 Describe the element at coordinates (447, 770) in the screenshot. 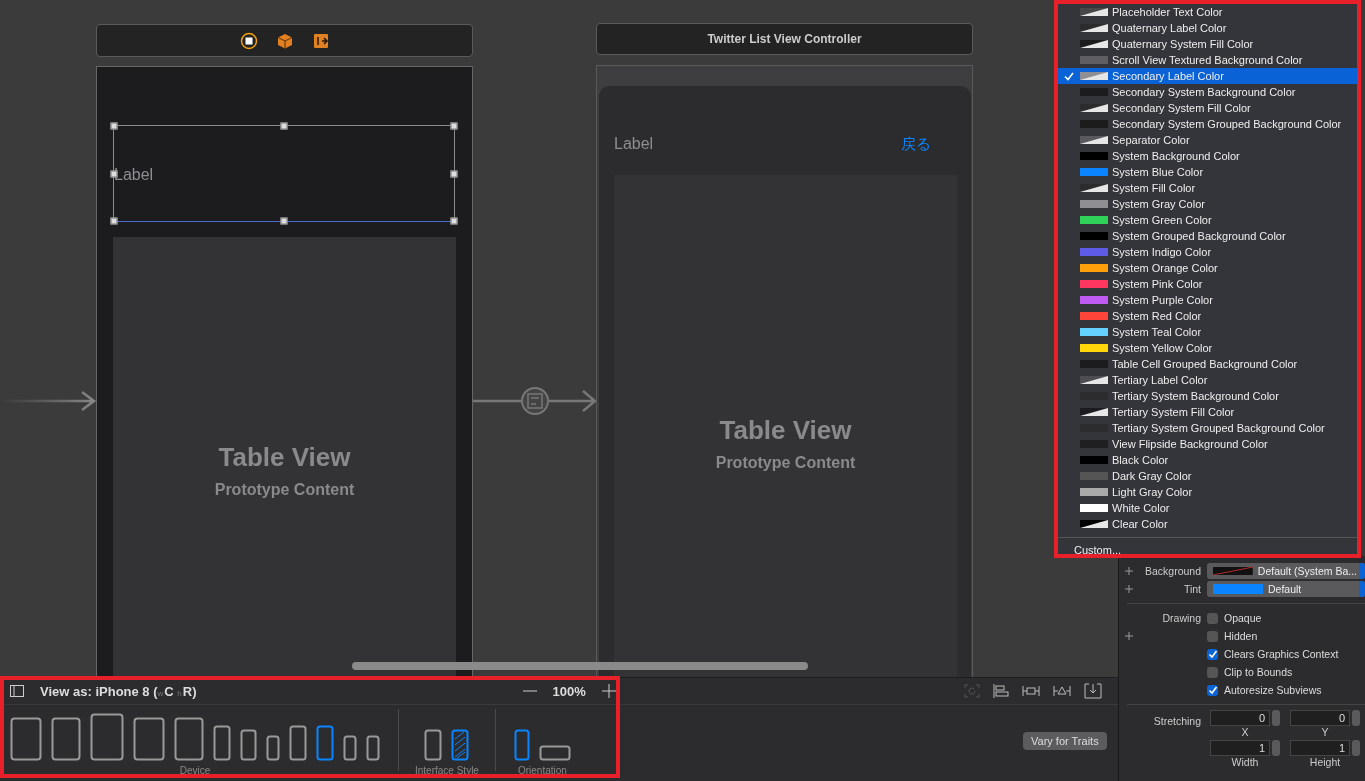

I see `interface-style-caption: Interface Style` at that location.